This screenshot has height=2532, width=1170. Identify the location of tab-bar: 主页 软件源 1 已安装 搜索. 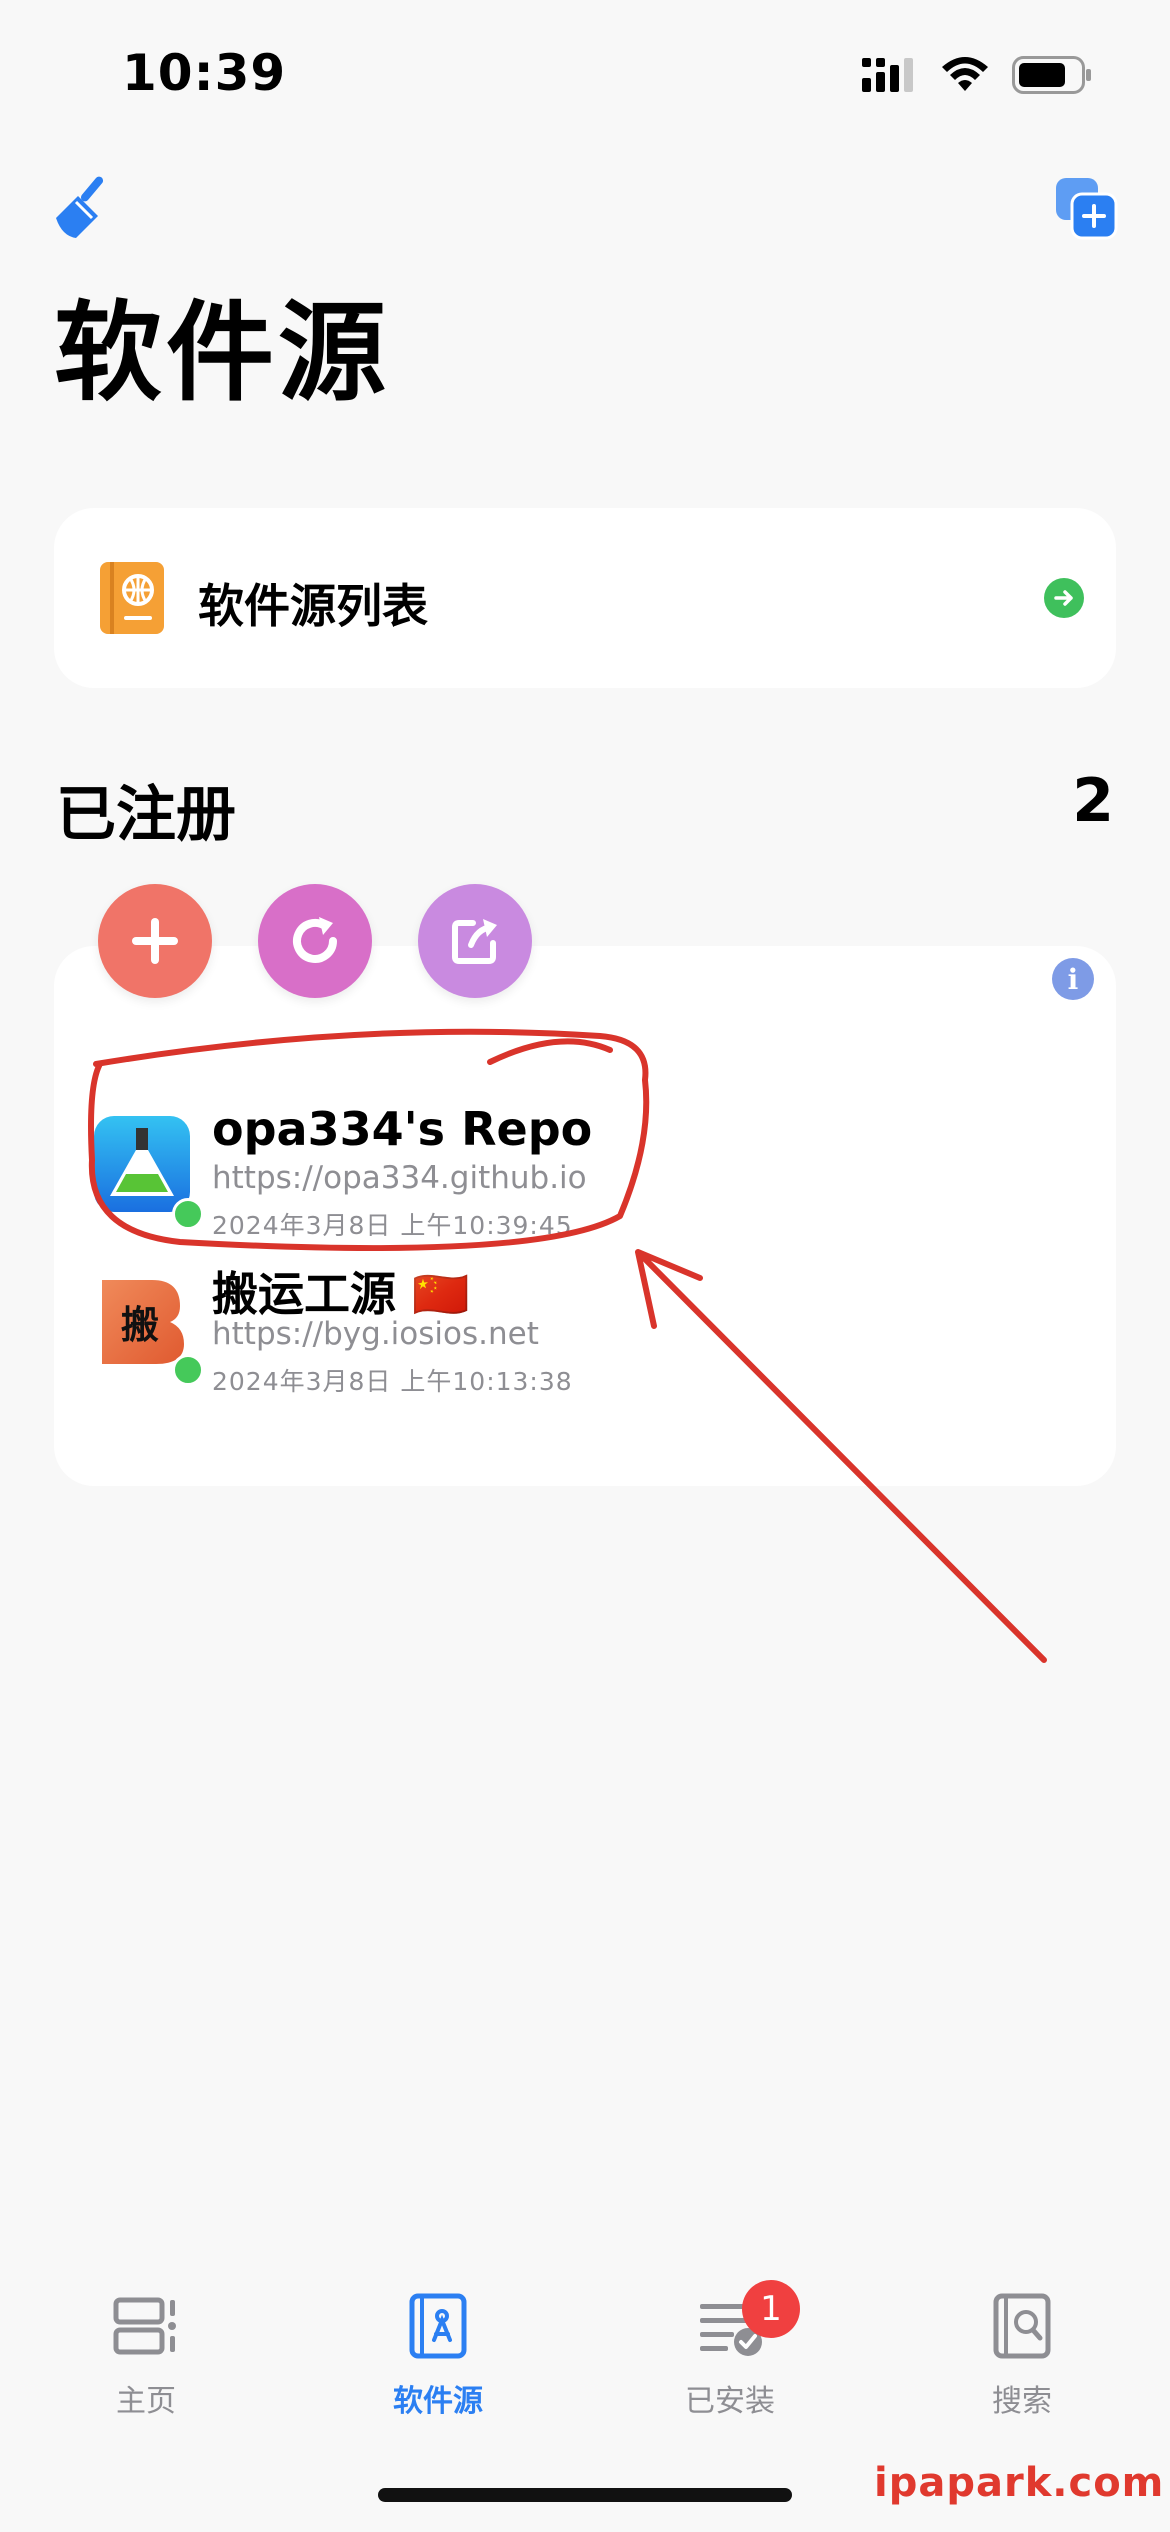
(585, 2355).